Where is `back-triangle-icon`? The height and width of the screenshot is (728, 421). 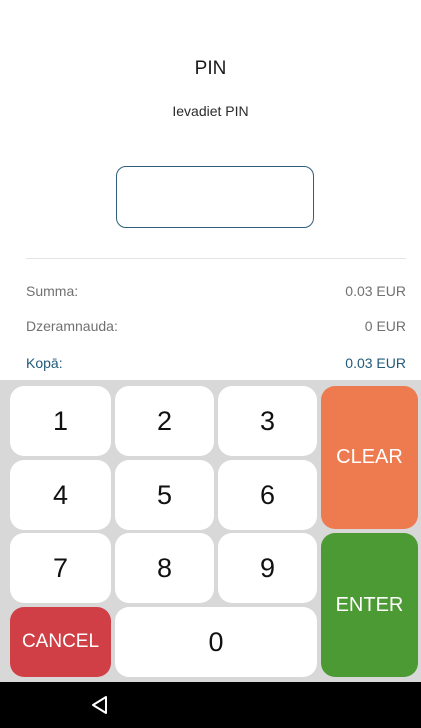 back-triangle-icon is located at coordinates (100, 705).